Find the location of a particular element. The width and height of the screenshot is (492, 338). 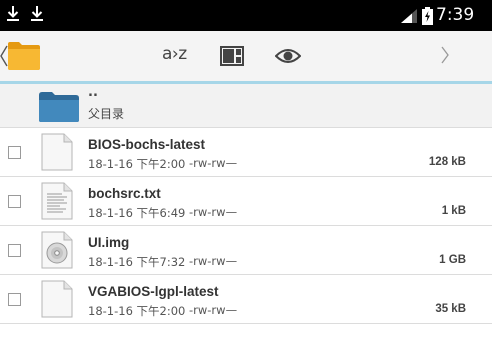

action-bar: a›z is located at coordinates (246, 56).